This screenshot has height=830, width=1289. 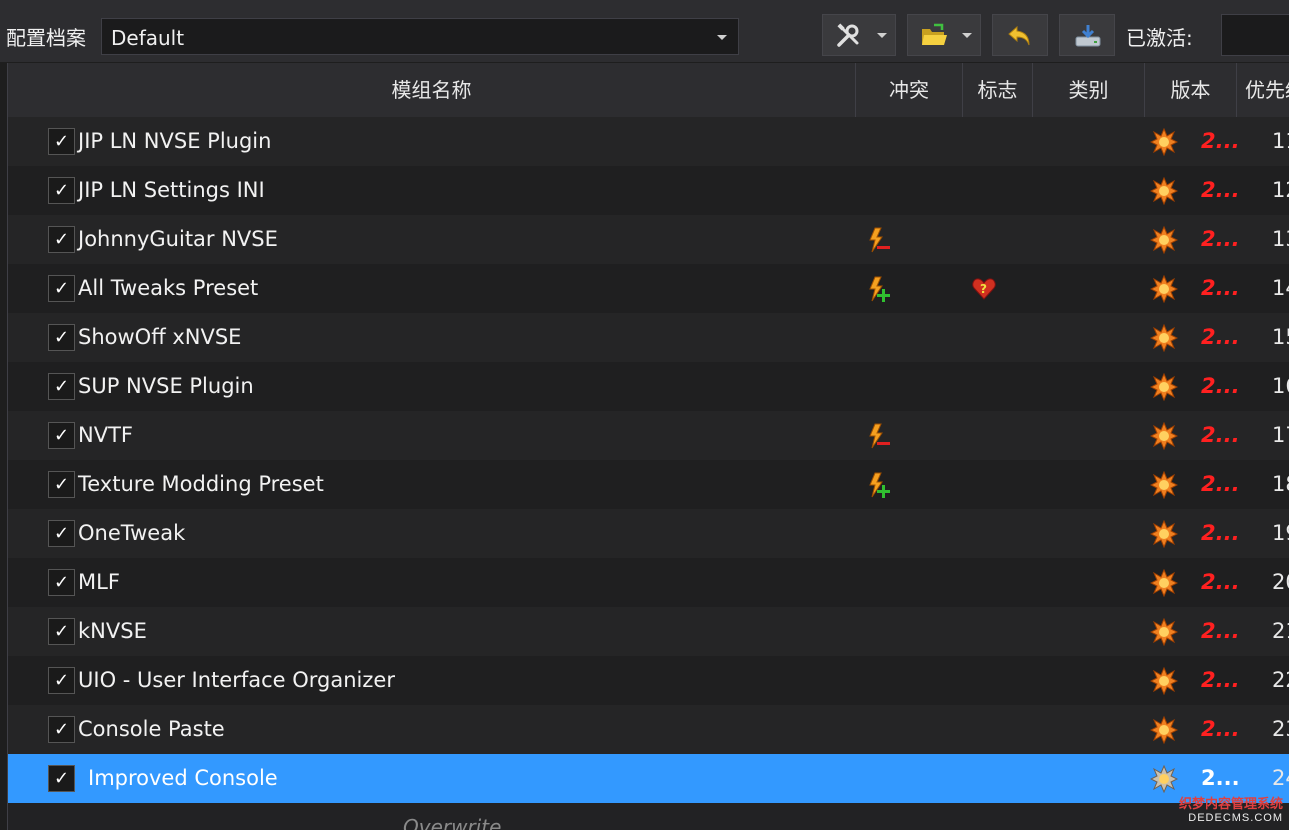 I want to click on chevron-down-icon, so click(x=722, y=37).